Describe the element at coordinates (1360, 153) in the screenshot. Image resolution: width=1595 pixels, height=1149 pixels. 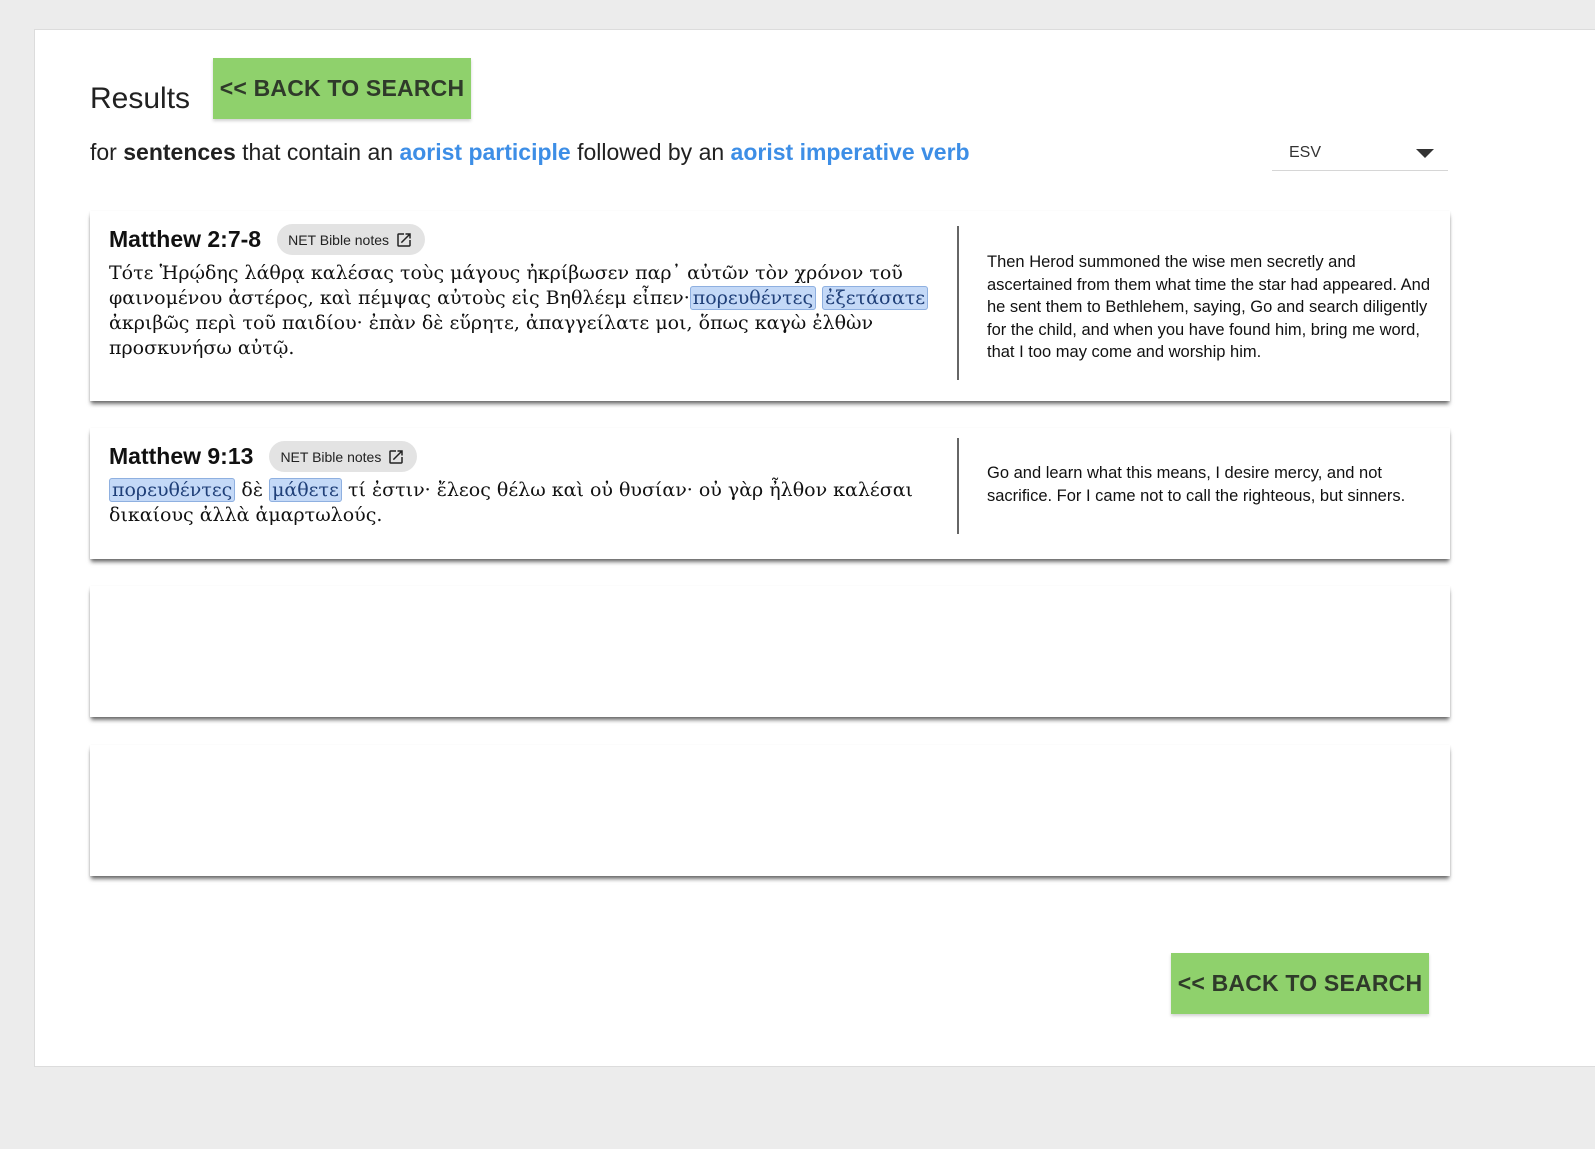
I see `translation-select: ESV` at that location.